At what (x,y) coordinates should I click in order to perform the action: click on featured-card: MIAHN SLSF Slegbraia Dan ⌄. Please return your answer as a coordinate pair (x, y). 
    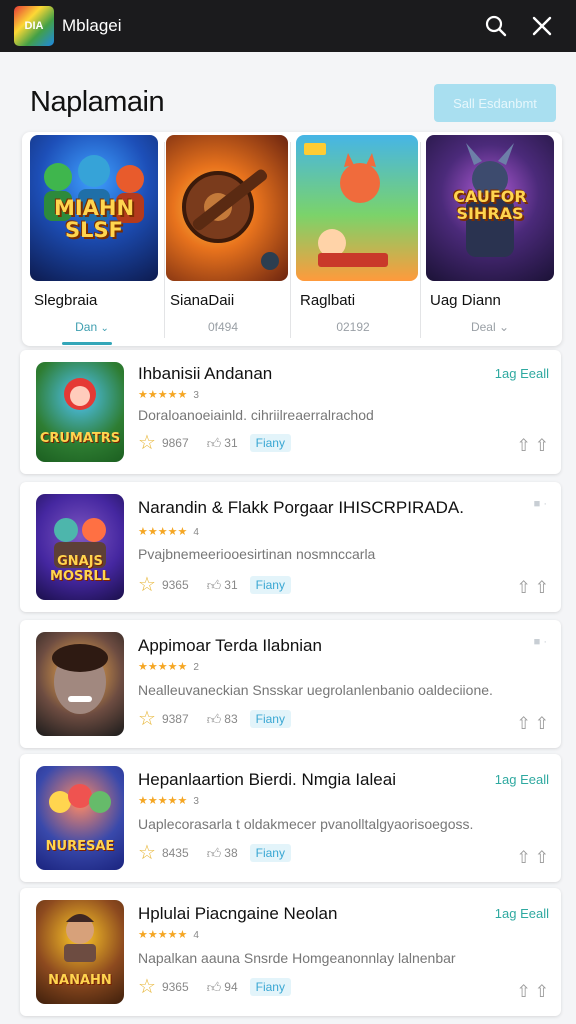
    Looking at the image, I should click on (92, 239).